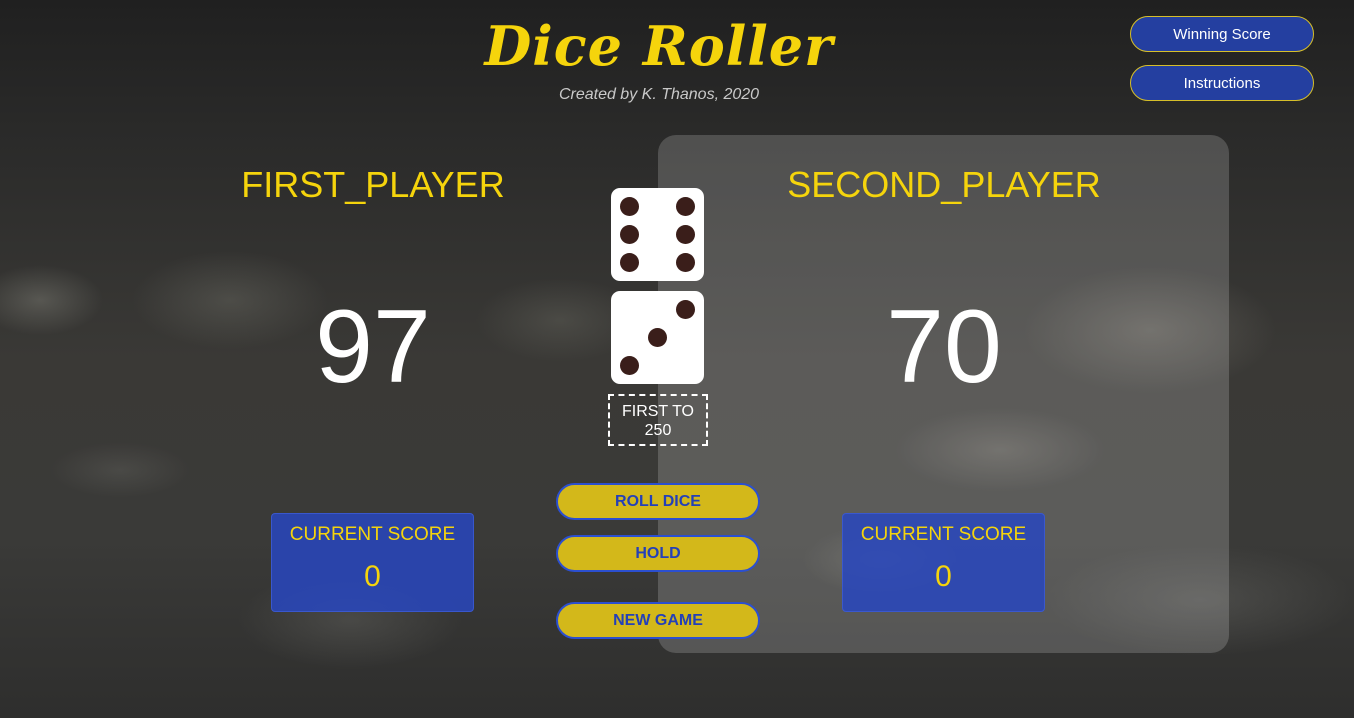 This screenshot has width=1354, height=718. Describe the element at coordinates (943, 534) in the screenshot. I see `player-2-current-label: CURRENT SCORE` at that location.